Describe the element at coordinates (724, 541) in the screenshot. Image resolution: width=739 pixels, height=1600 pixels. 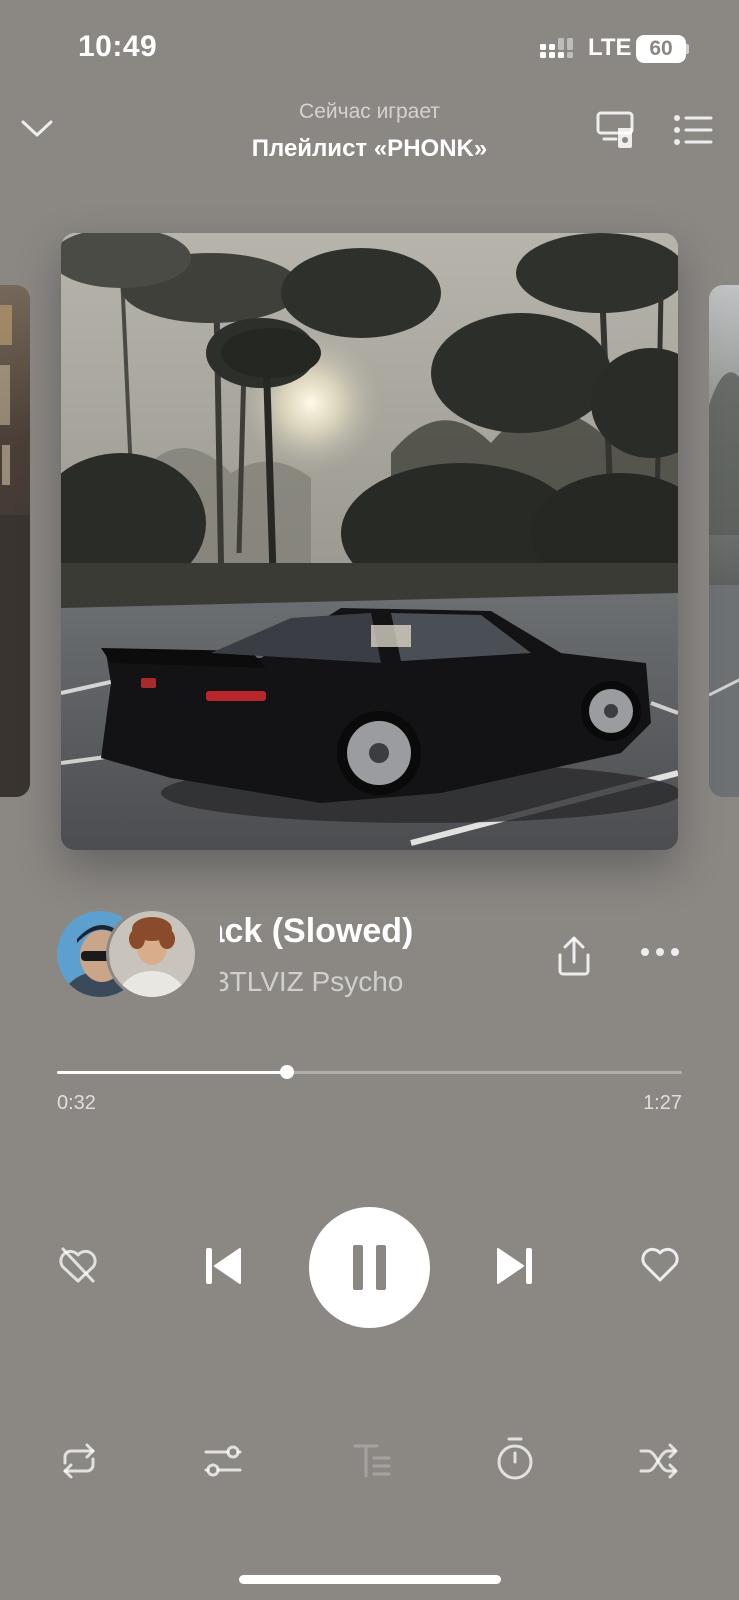
I see `next-track-artwork` at that location.